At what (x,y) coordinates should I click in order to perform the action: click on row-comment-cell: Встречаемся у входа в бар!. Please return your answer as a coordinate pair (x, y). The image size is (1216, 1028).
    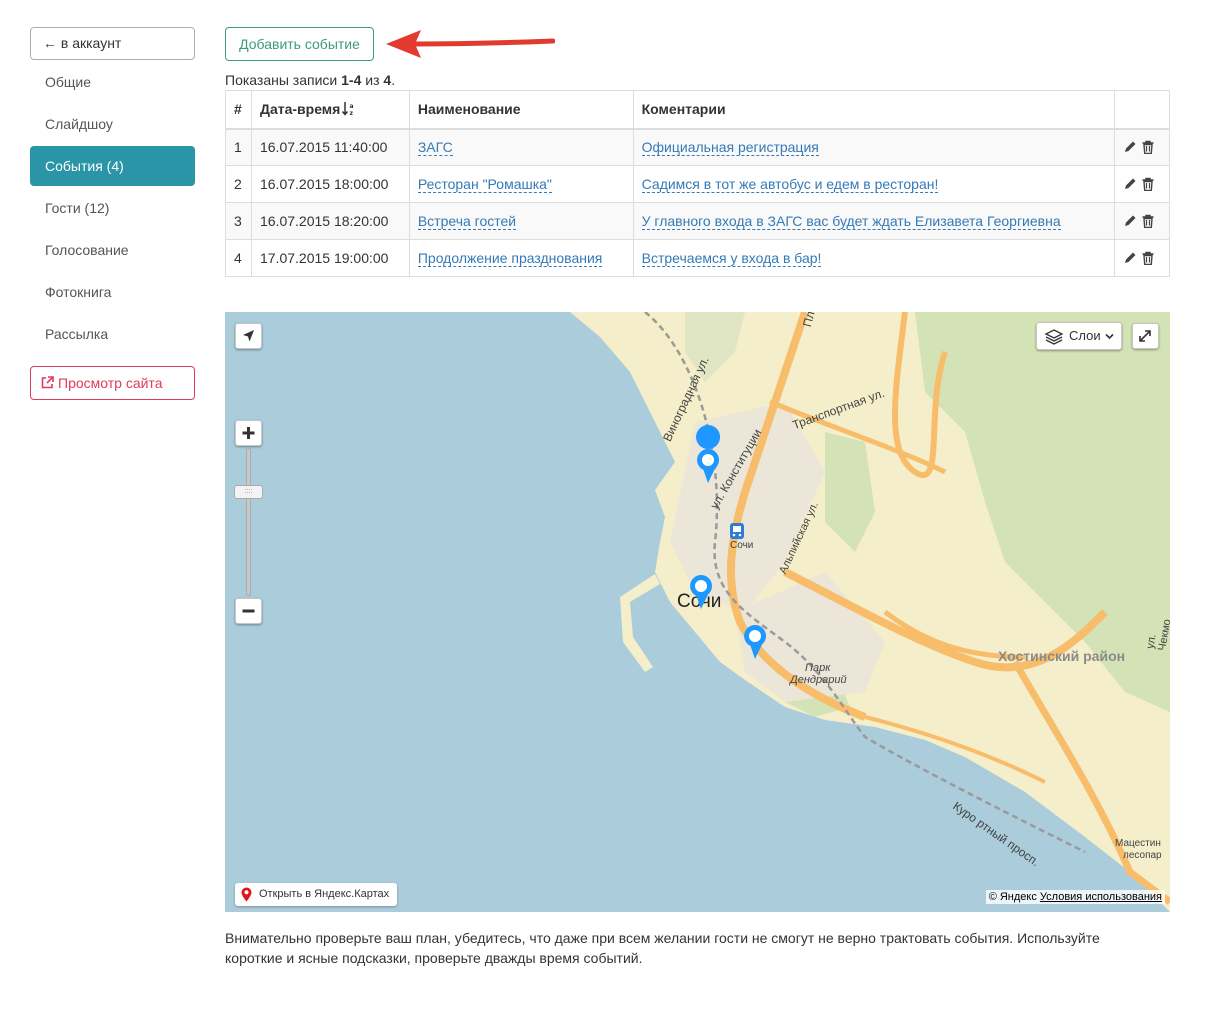
    Looking at the image, I should click on (873, 258).